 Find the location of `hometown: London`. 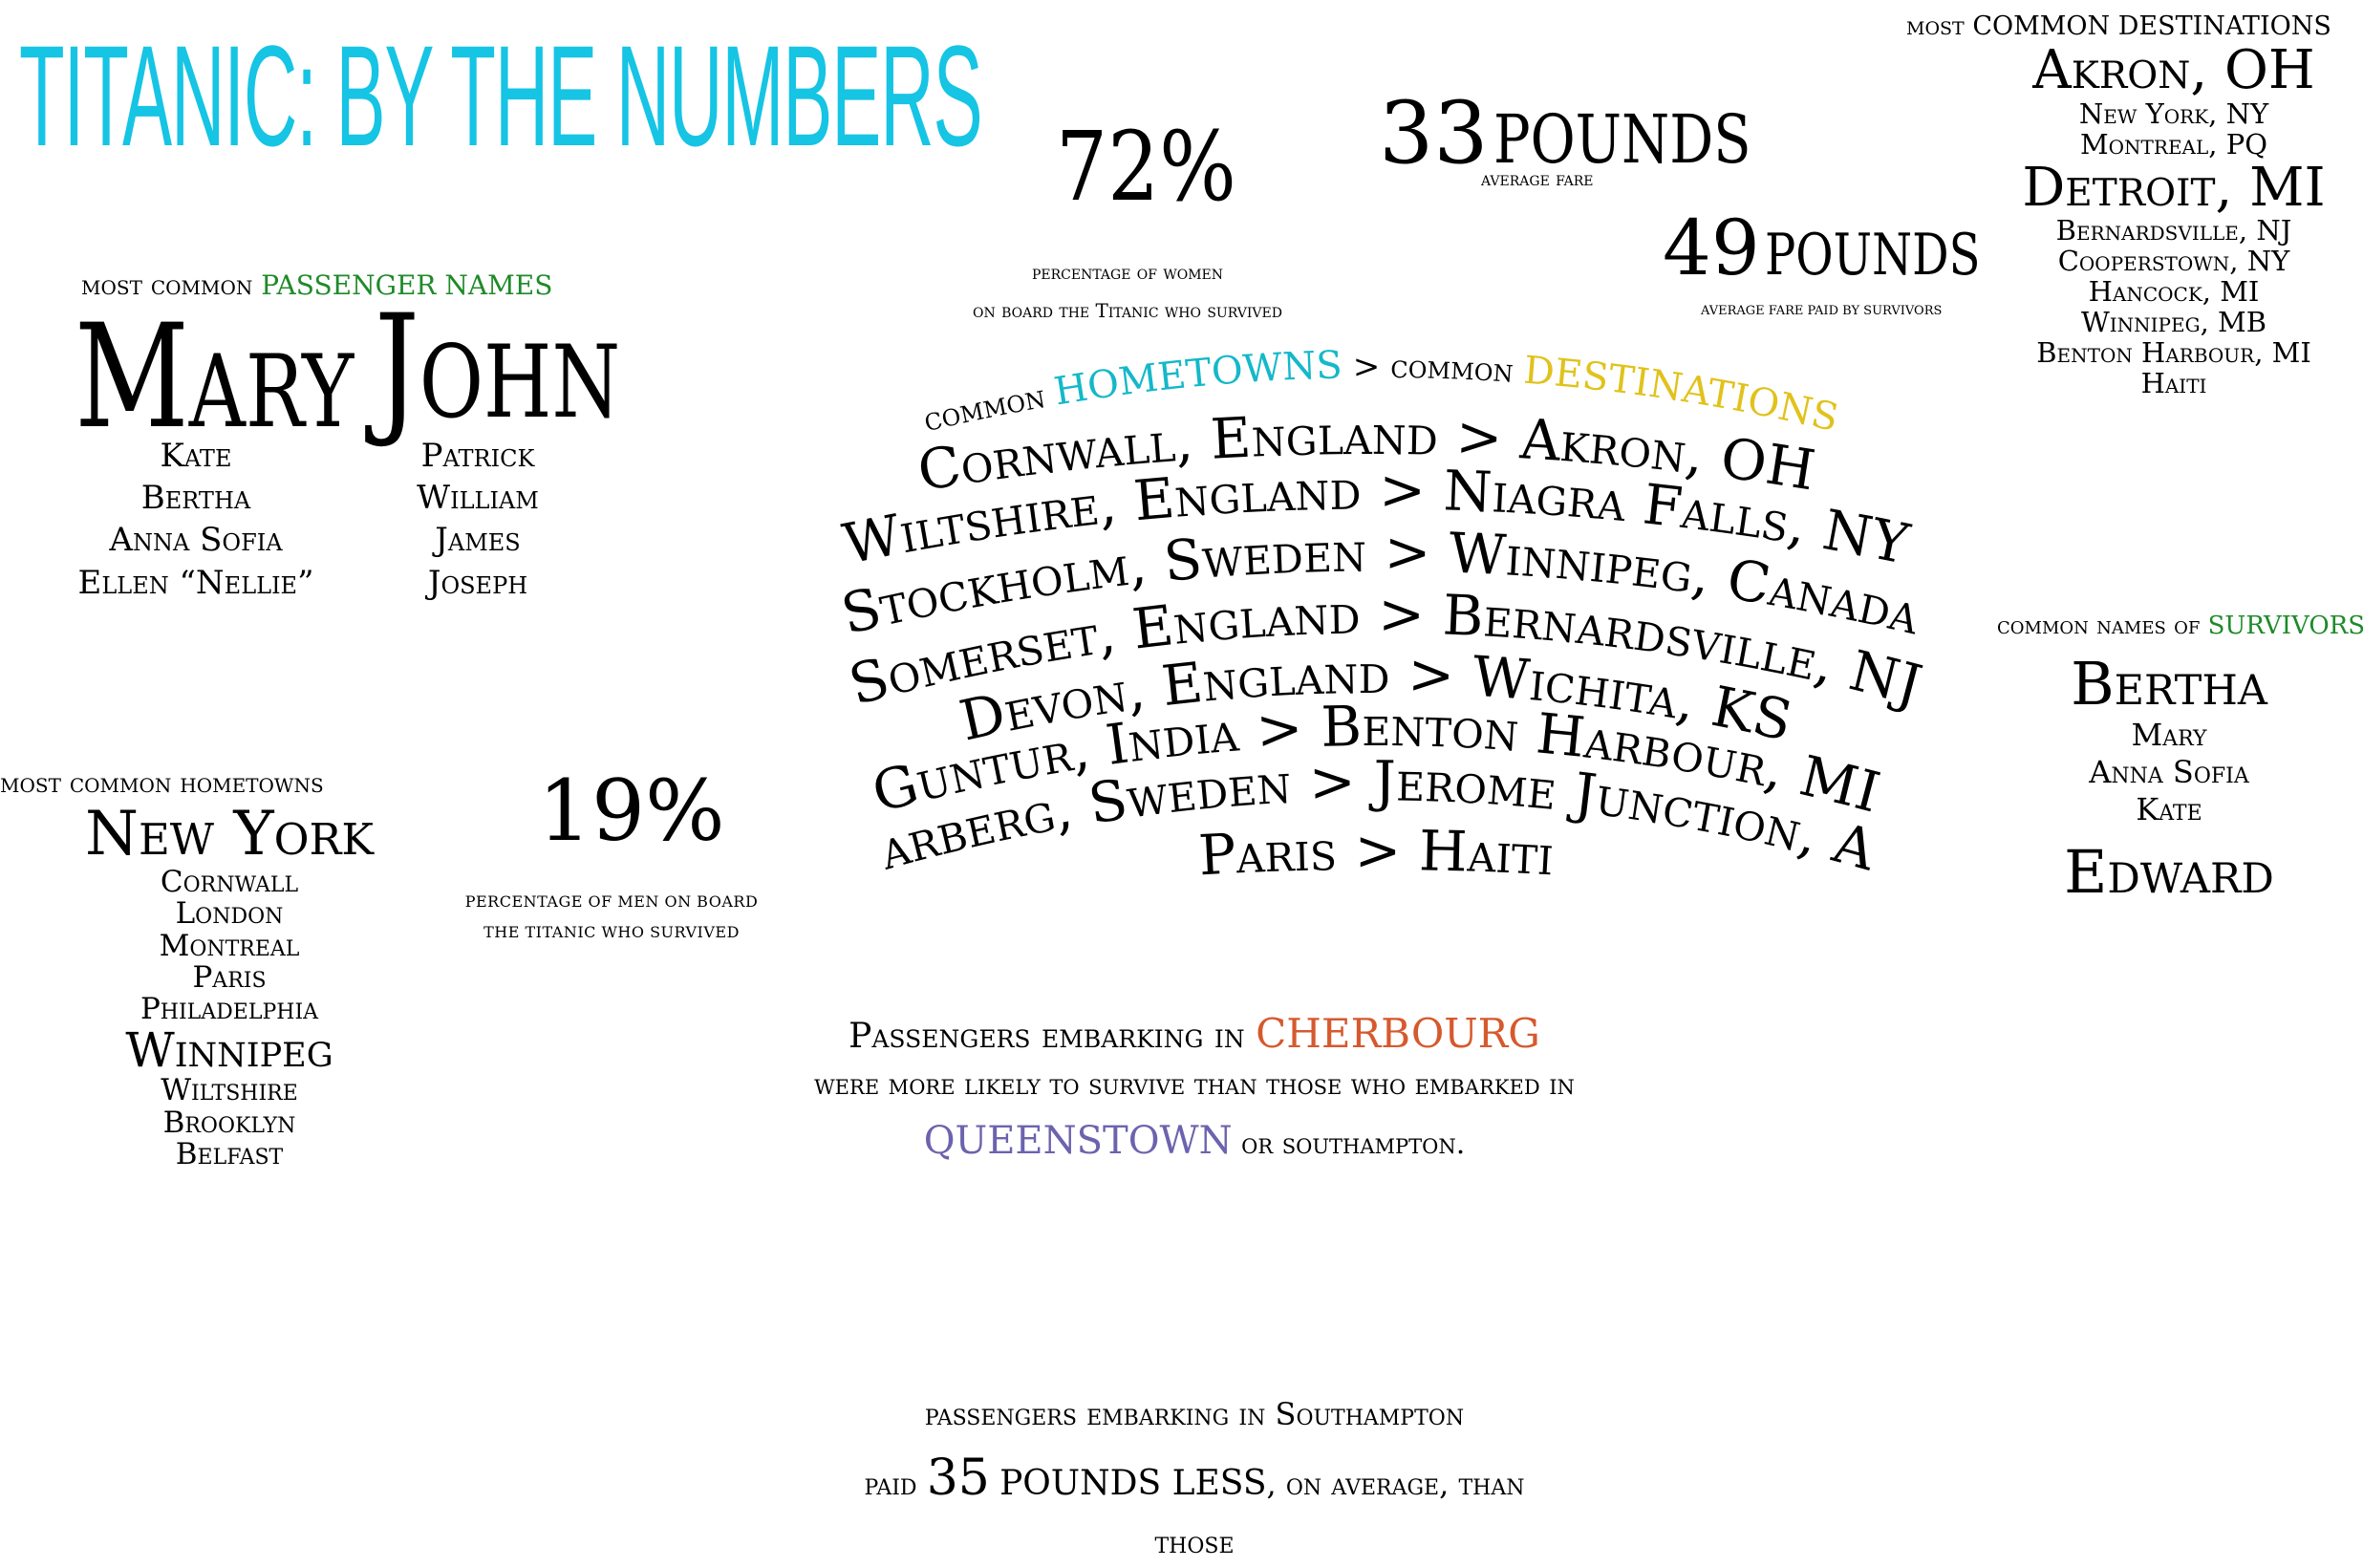

hometown: London is located at coordinates (229, 914).